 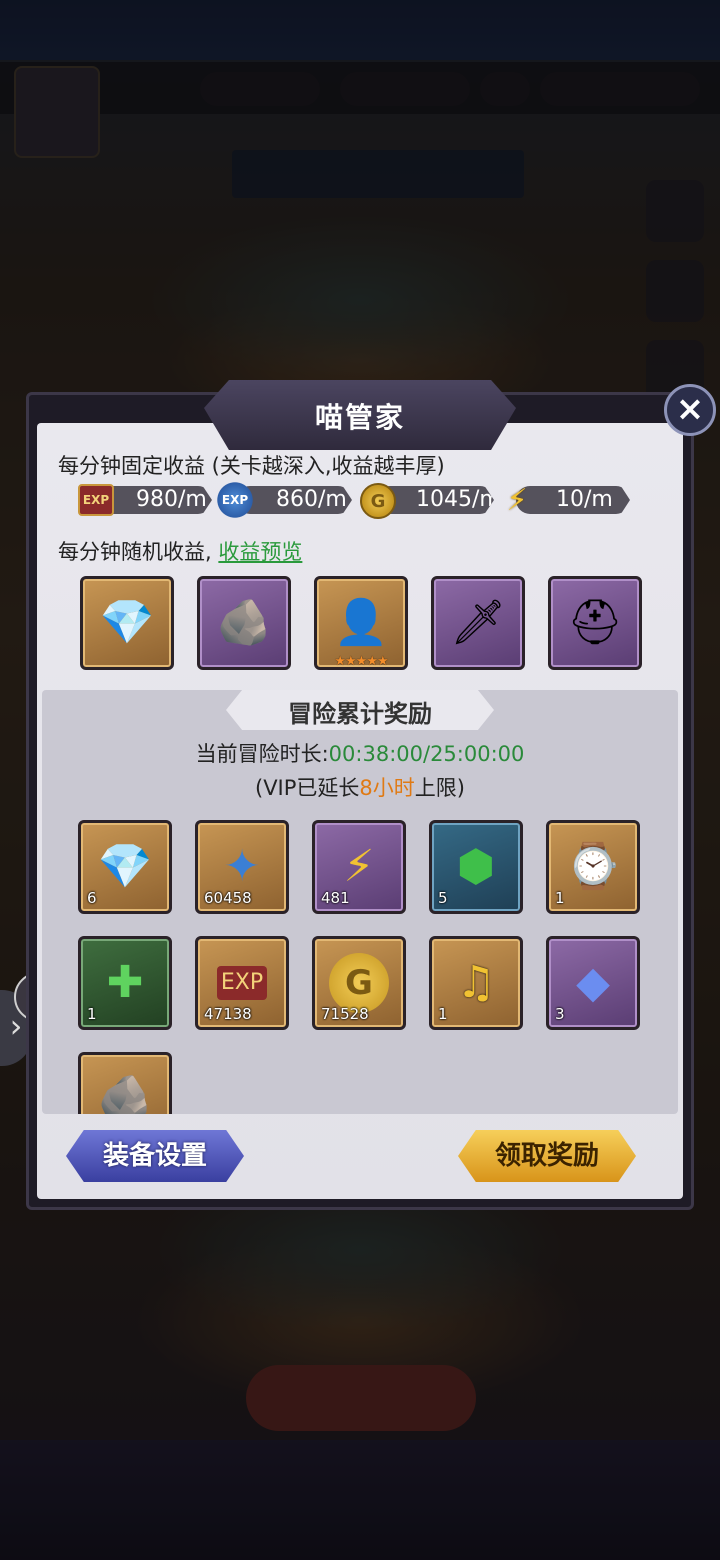 I want to click on vip-hours: 8小时, so click(x=387, y=788).